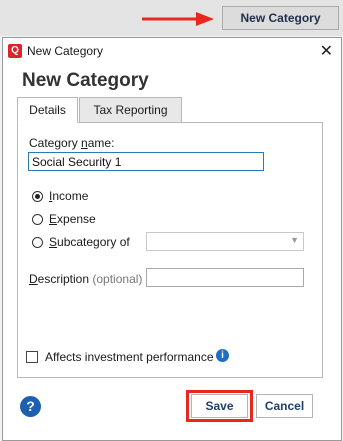  I want to click on affects-investment-checkbox, so click(32, 357).